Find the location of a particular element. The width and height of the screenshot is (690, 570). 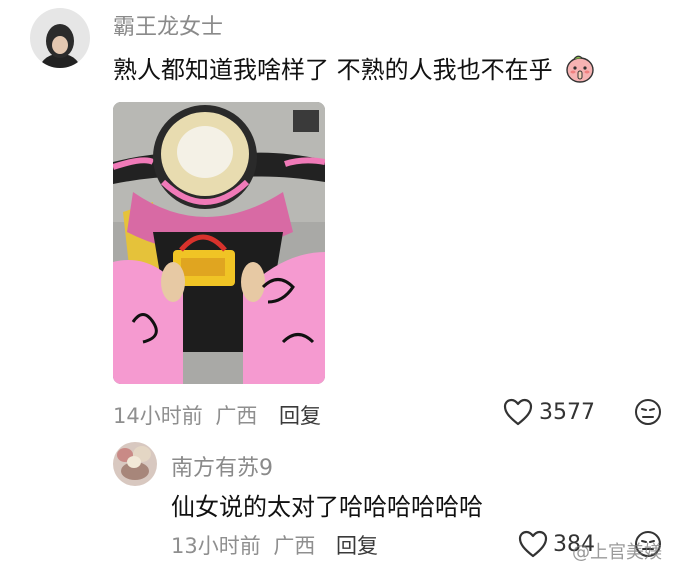

username: 南方有苏9 is located at coordinates (222, 466).